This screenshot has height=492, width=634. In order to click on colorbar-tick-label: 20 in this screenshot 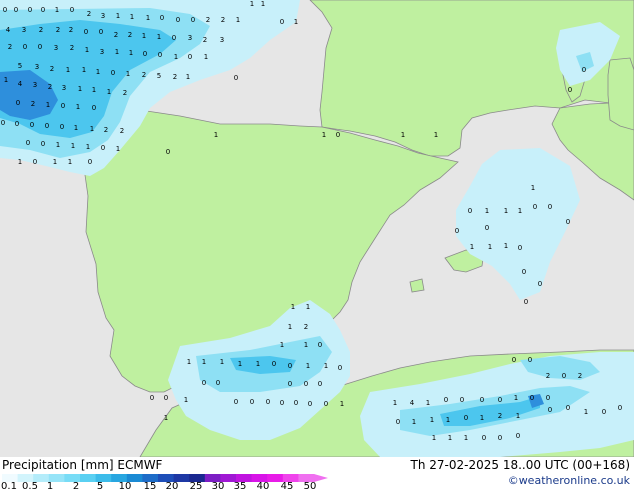, I will do `click(172, 486)`.